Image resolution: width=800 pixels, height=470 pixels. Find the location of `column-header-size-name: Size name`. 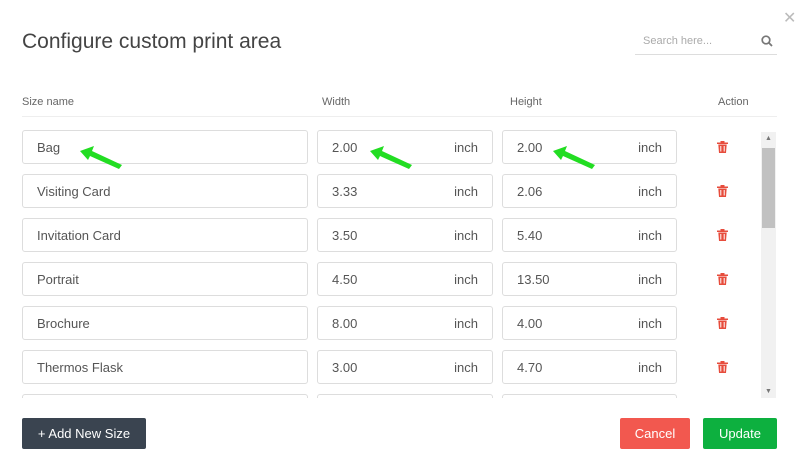

column-header-size-name: Size name is located at coordinates (48, 102).